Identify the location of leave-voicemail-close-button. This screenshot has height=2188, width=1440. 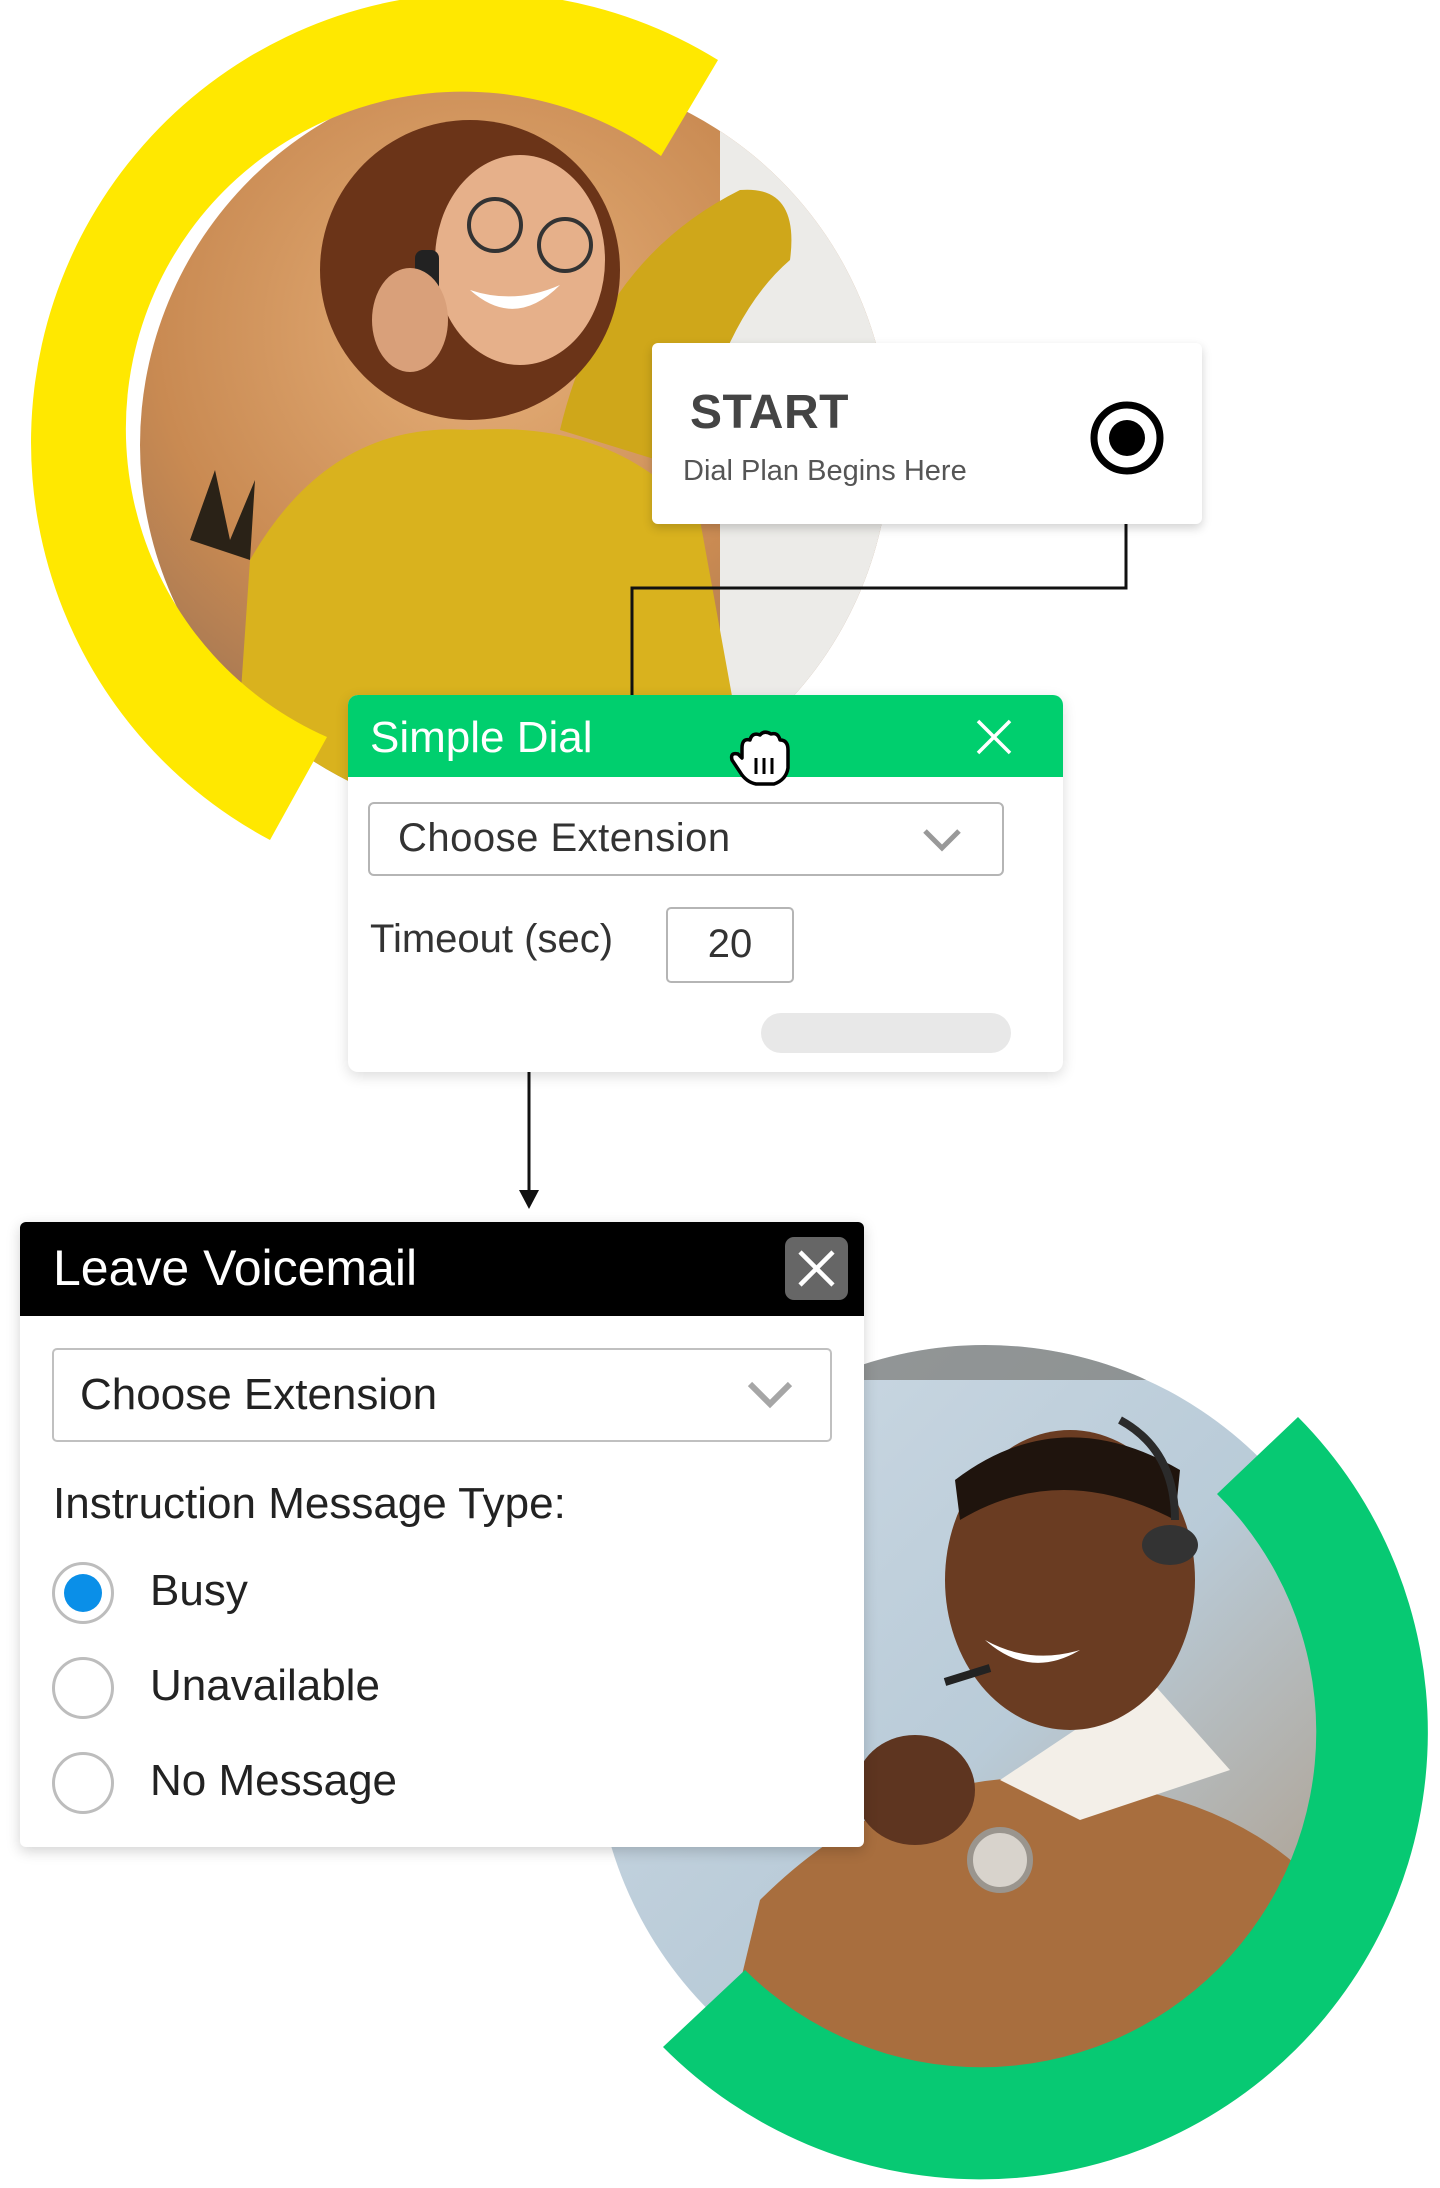
(816, 1268).